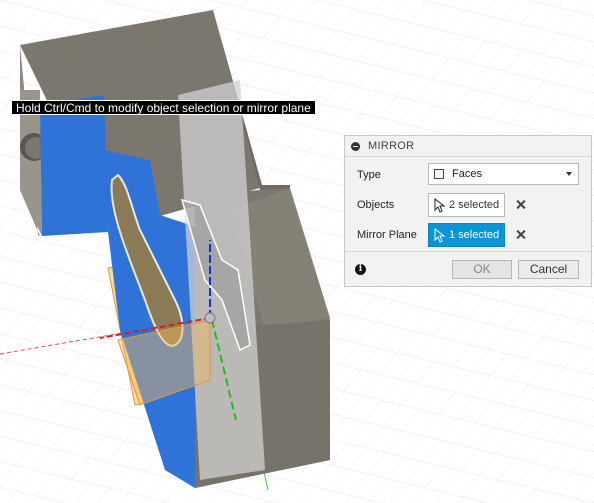 This screenshot has width=594, height=503. Describe the element at coordinates (387, 235) in the screenshot. I see `mirror-plane-label: Mirror Plane` at that location.